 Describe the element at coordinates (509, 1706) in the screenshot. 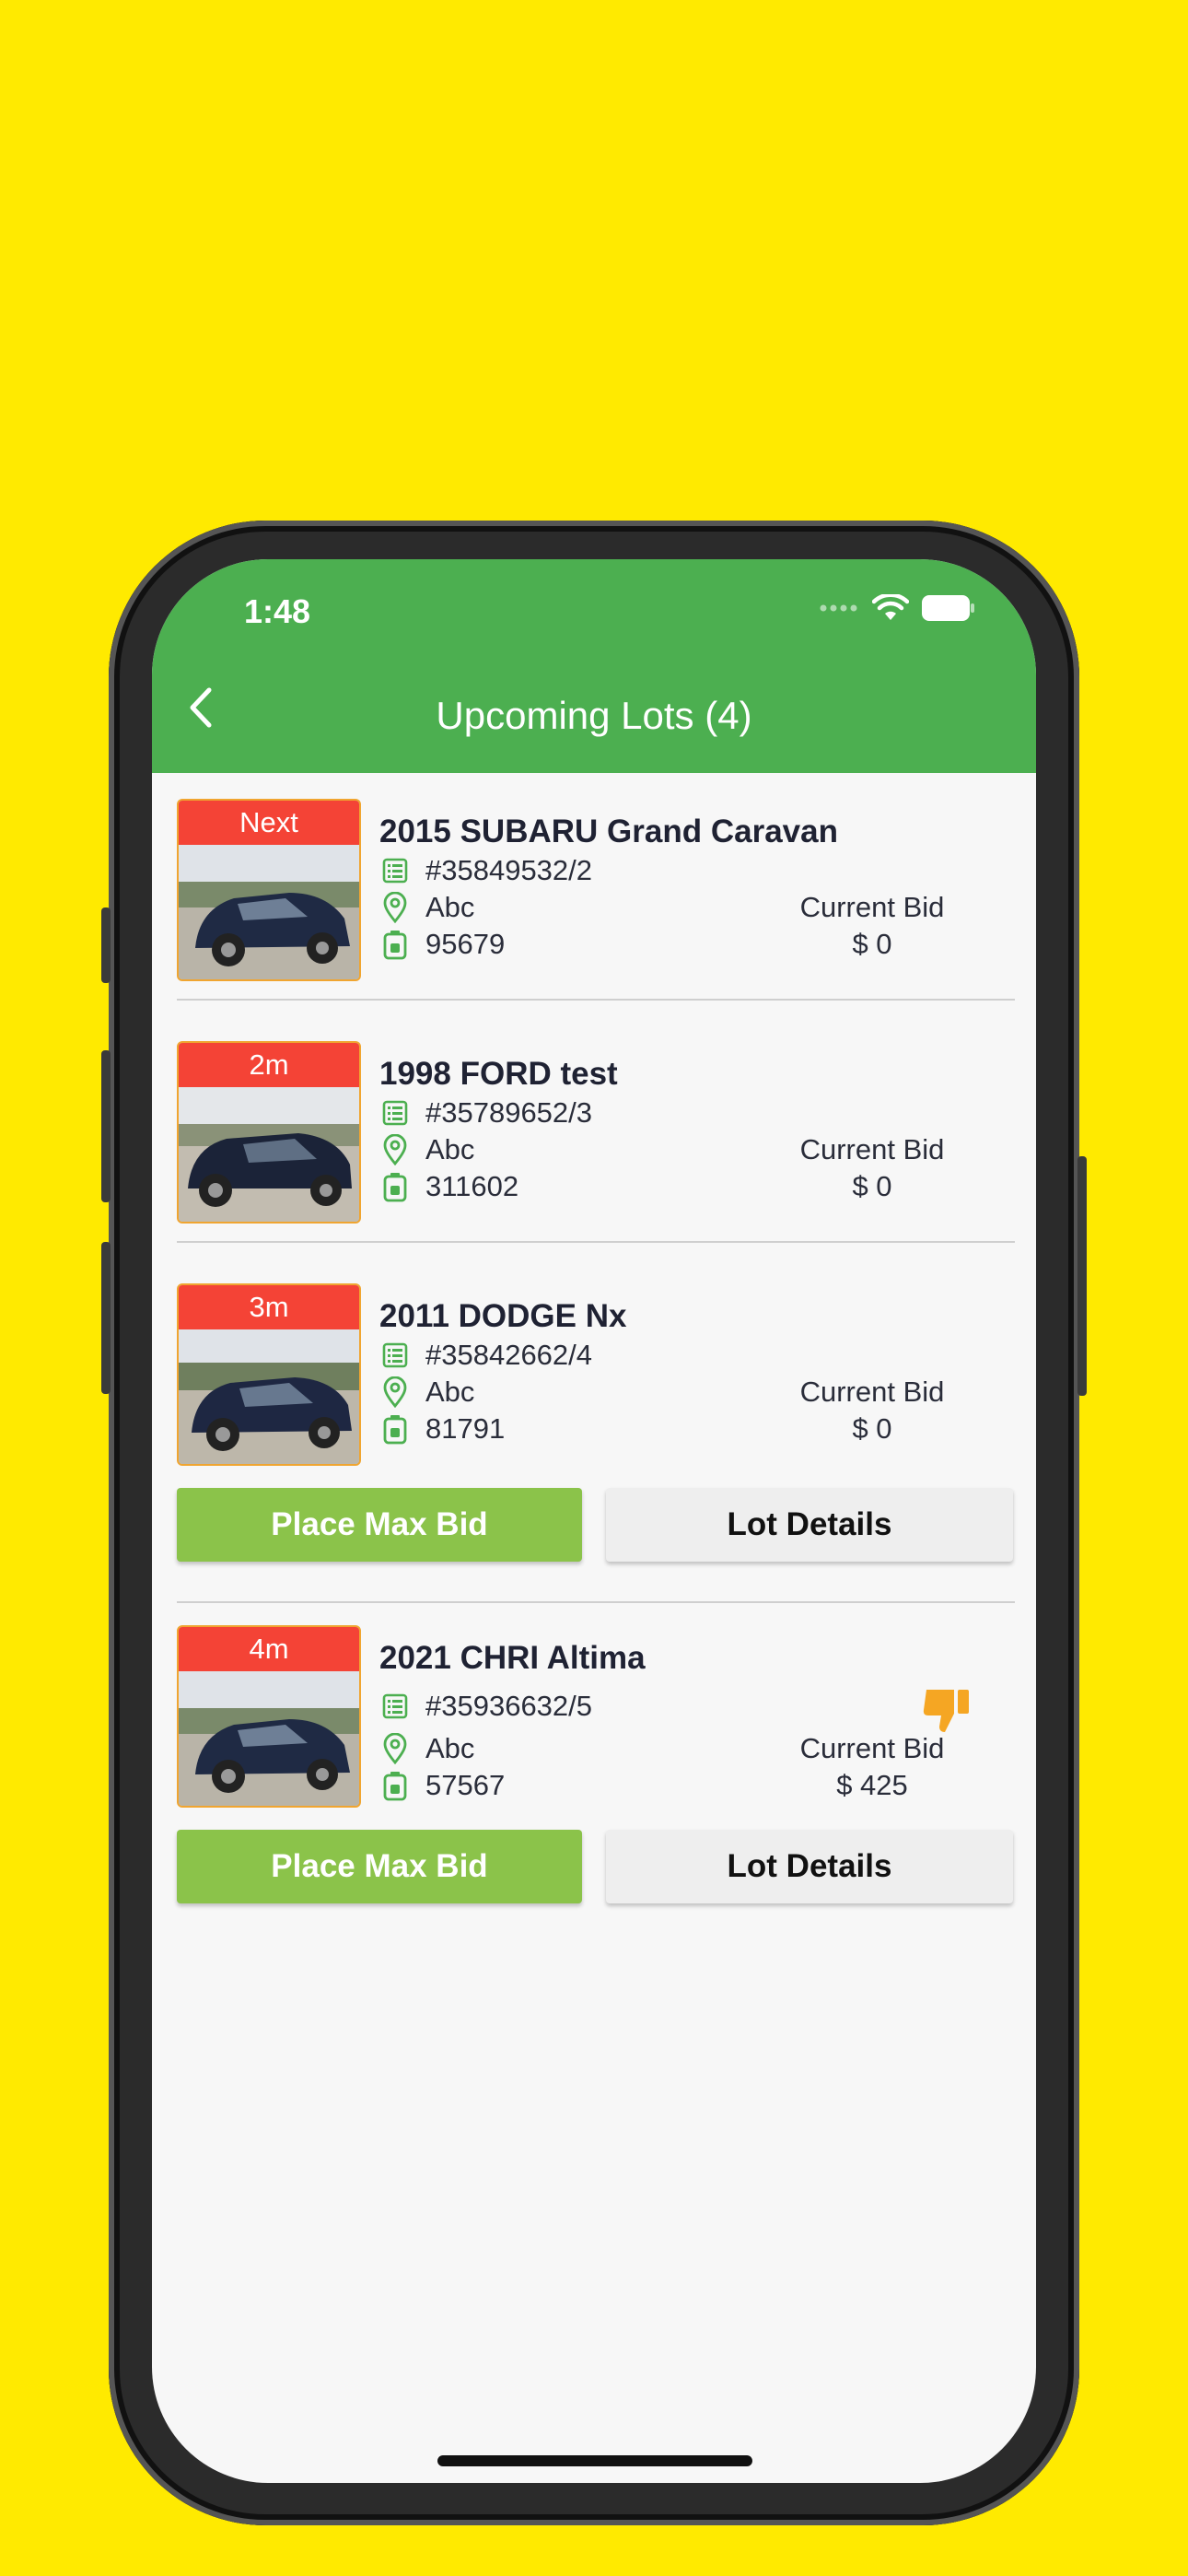

I see `lot-number: #35936632/5` at that location.